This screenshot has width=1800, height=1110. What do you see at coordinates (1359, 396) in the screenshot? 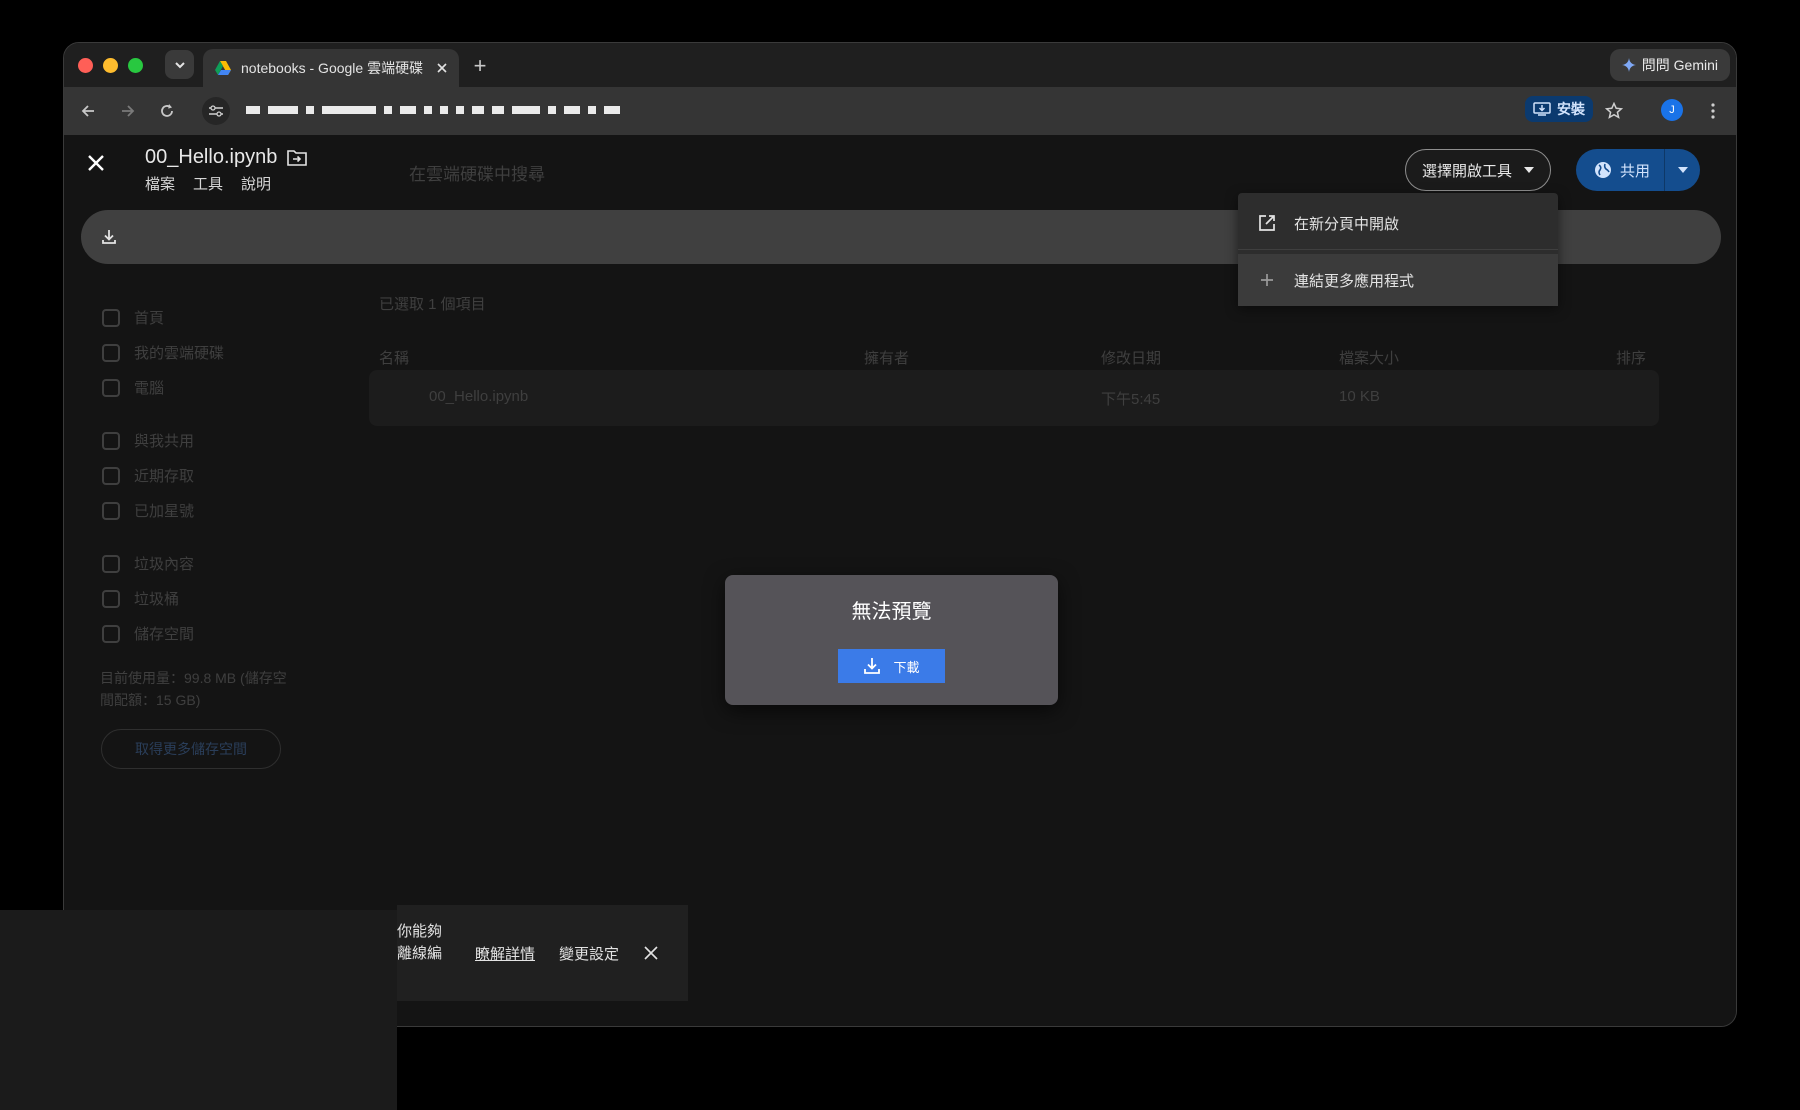
I see `row-size: 10 KB` at bounding box center [1359, 396].